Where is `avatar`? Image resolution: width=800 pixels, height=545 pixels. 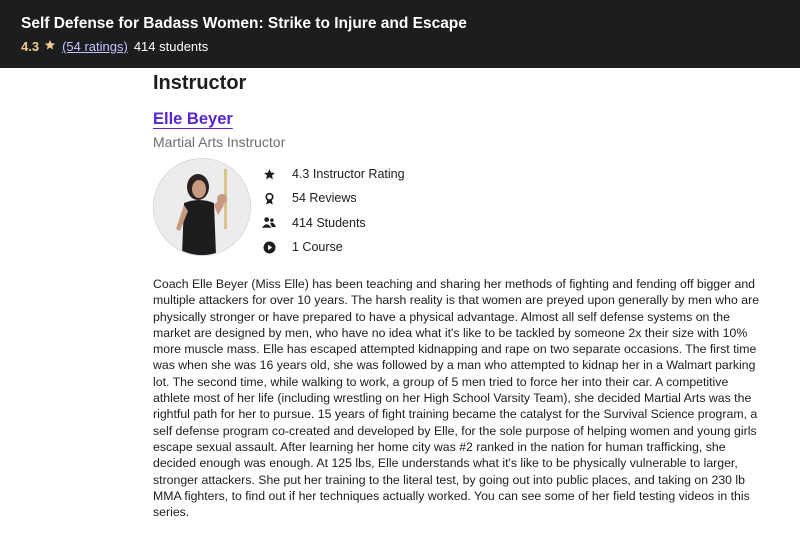
avatar is located at coordinates (202, 207).